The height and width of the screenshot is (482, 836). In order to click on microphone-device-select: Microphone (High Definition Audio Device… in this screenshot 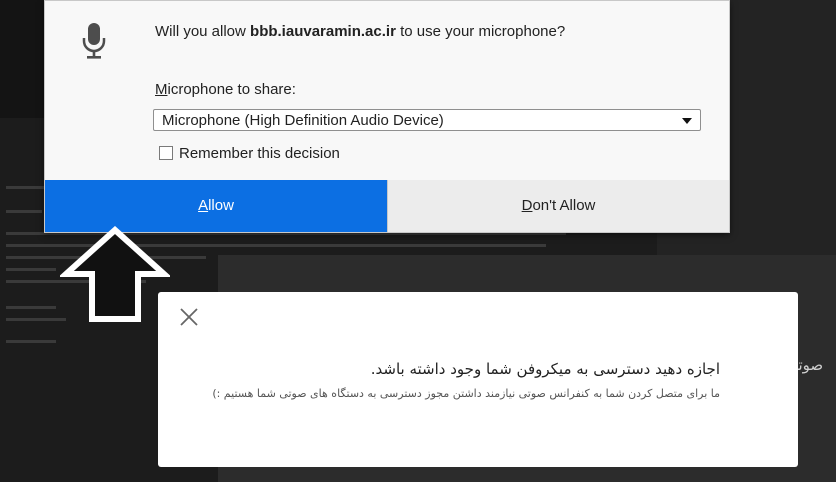, I will do `click(427, 120)`.